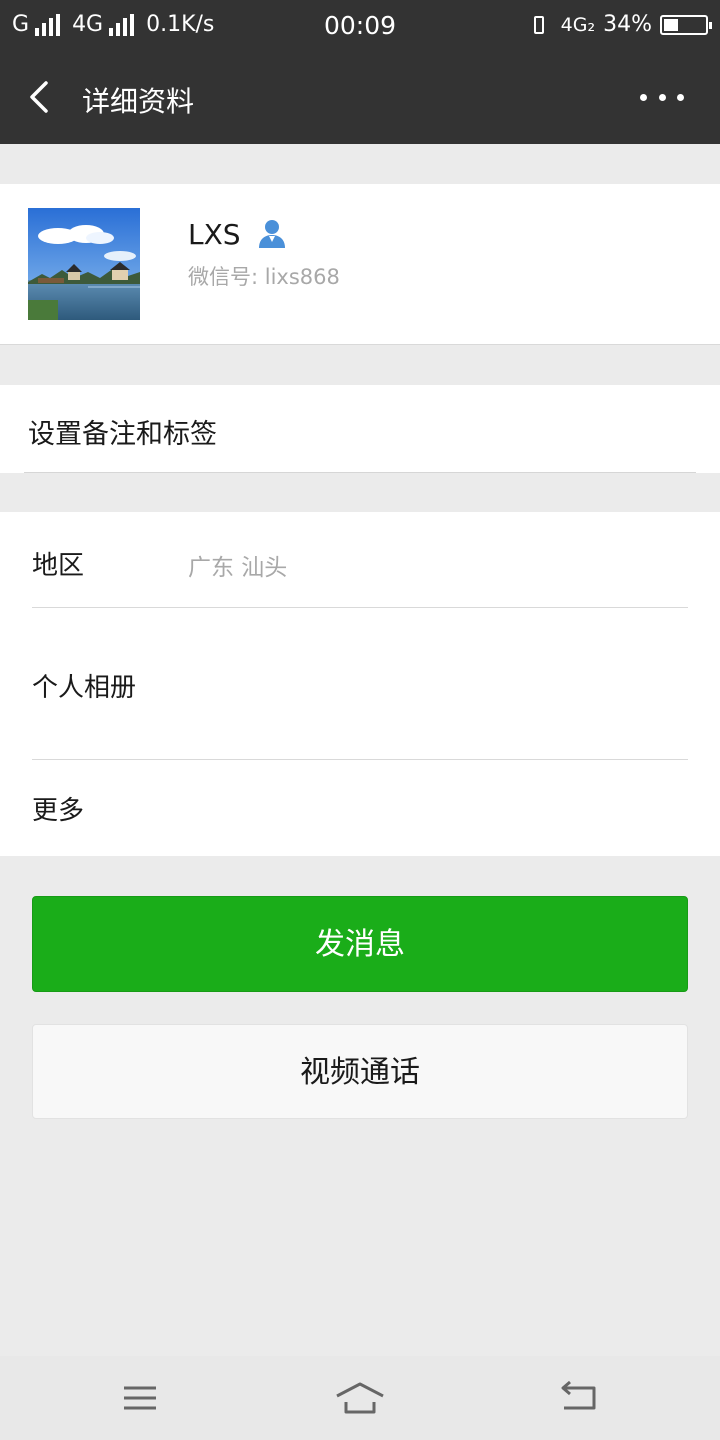 The image size is (720, 1440). Describe the element at coordinates (686, 24) in the screenshot. I see `battery-icon` at that location.